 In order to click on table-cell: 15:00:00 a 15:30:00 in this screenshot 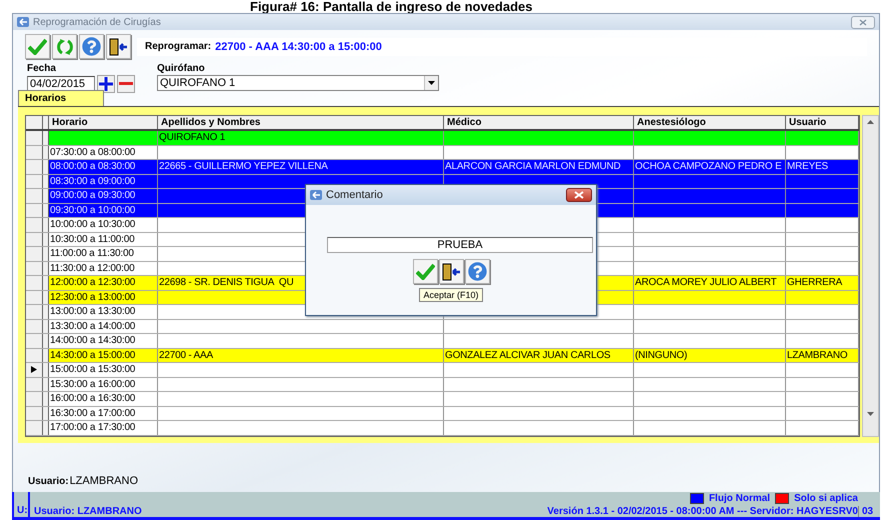, I will do `click(103, 369)`.